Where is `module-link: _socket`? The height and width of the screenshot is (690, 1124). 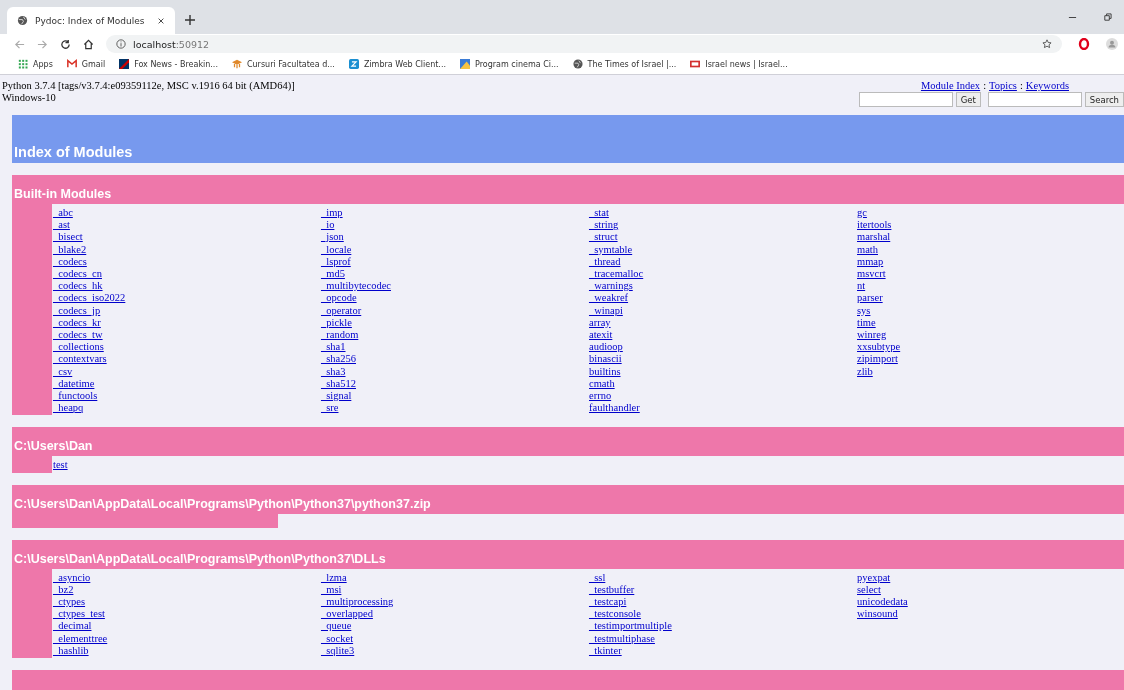 module-link: _socket is located at coordinates (337, 638).